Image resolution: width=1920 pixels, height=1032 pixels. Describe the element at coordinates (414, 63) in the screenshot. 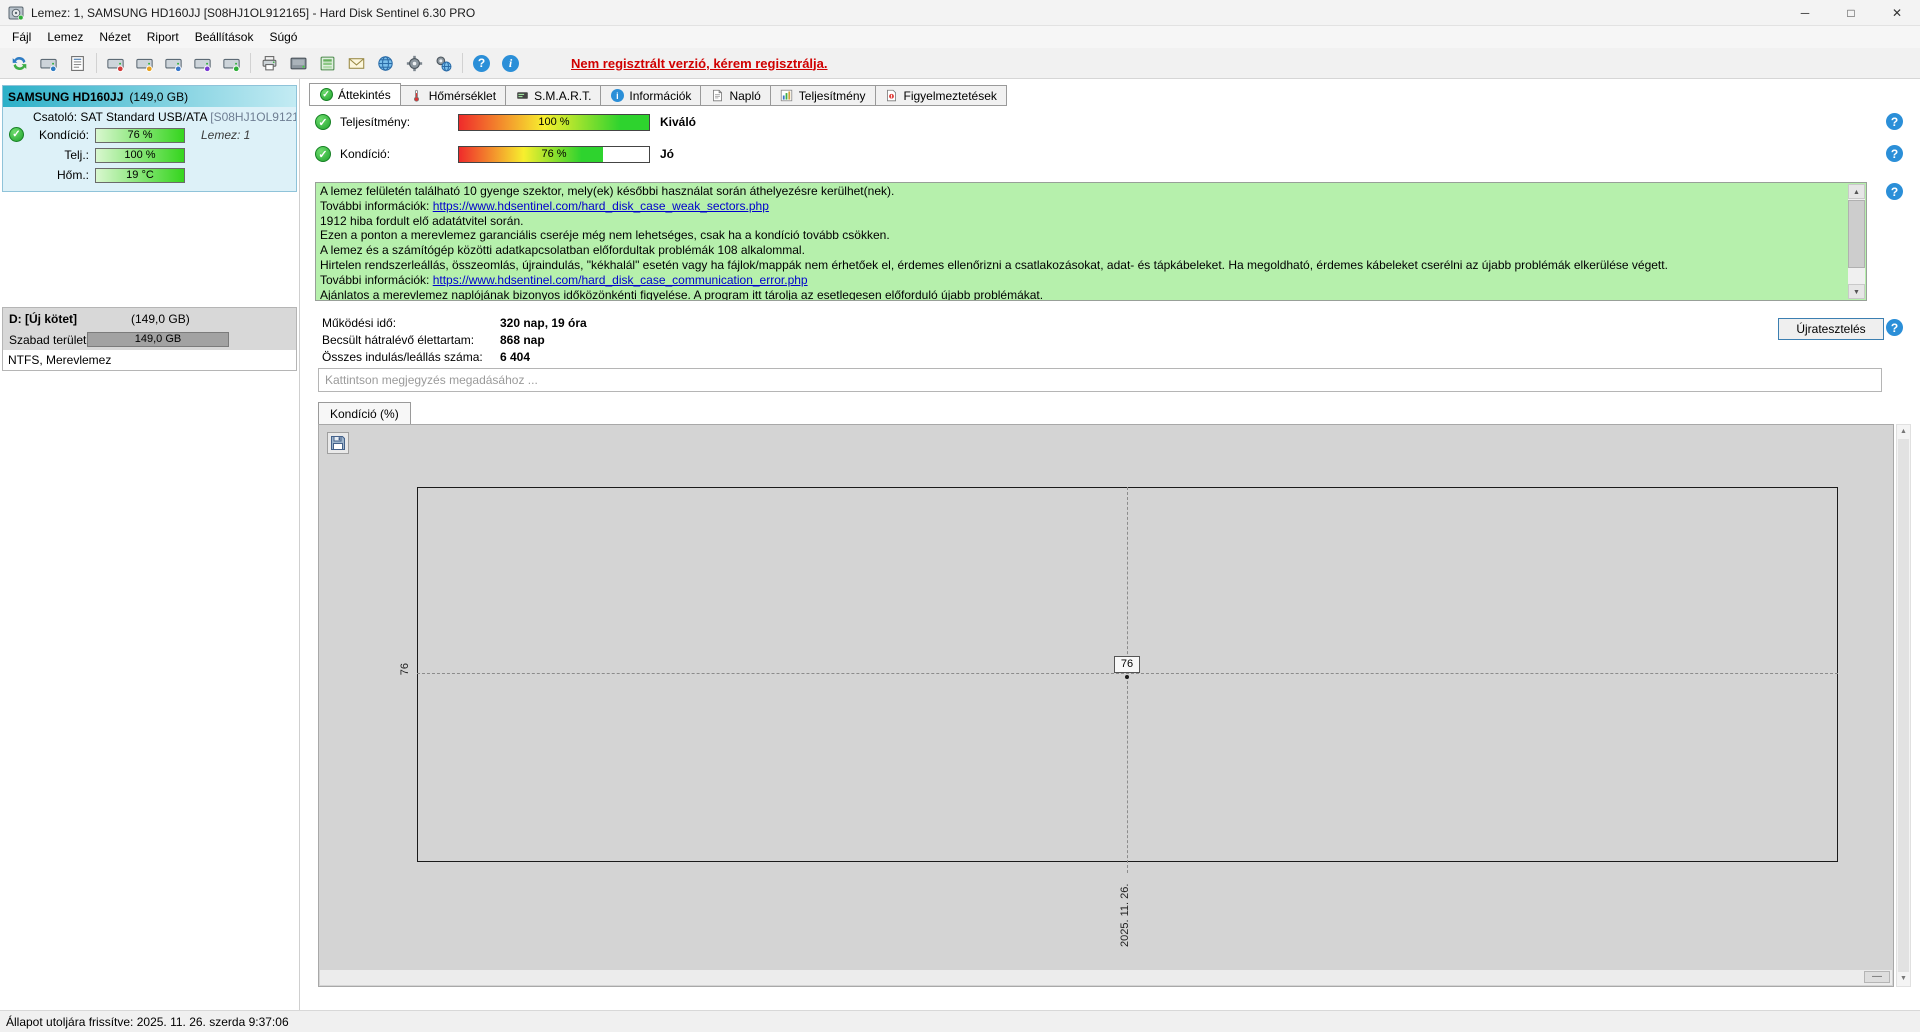

I see `settings-icon` at that location.